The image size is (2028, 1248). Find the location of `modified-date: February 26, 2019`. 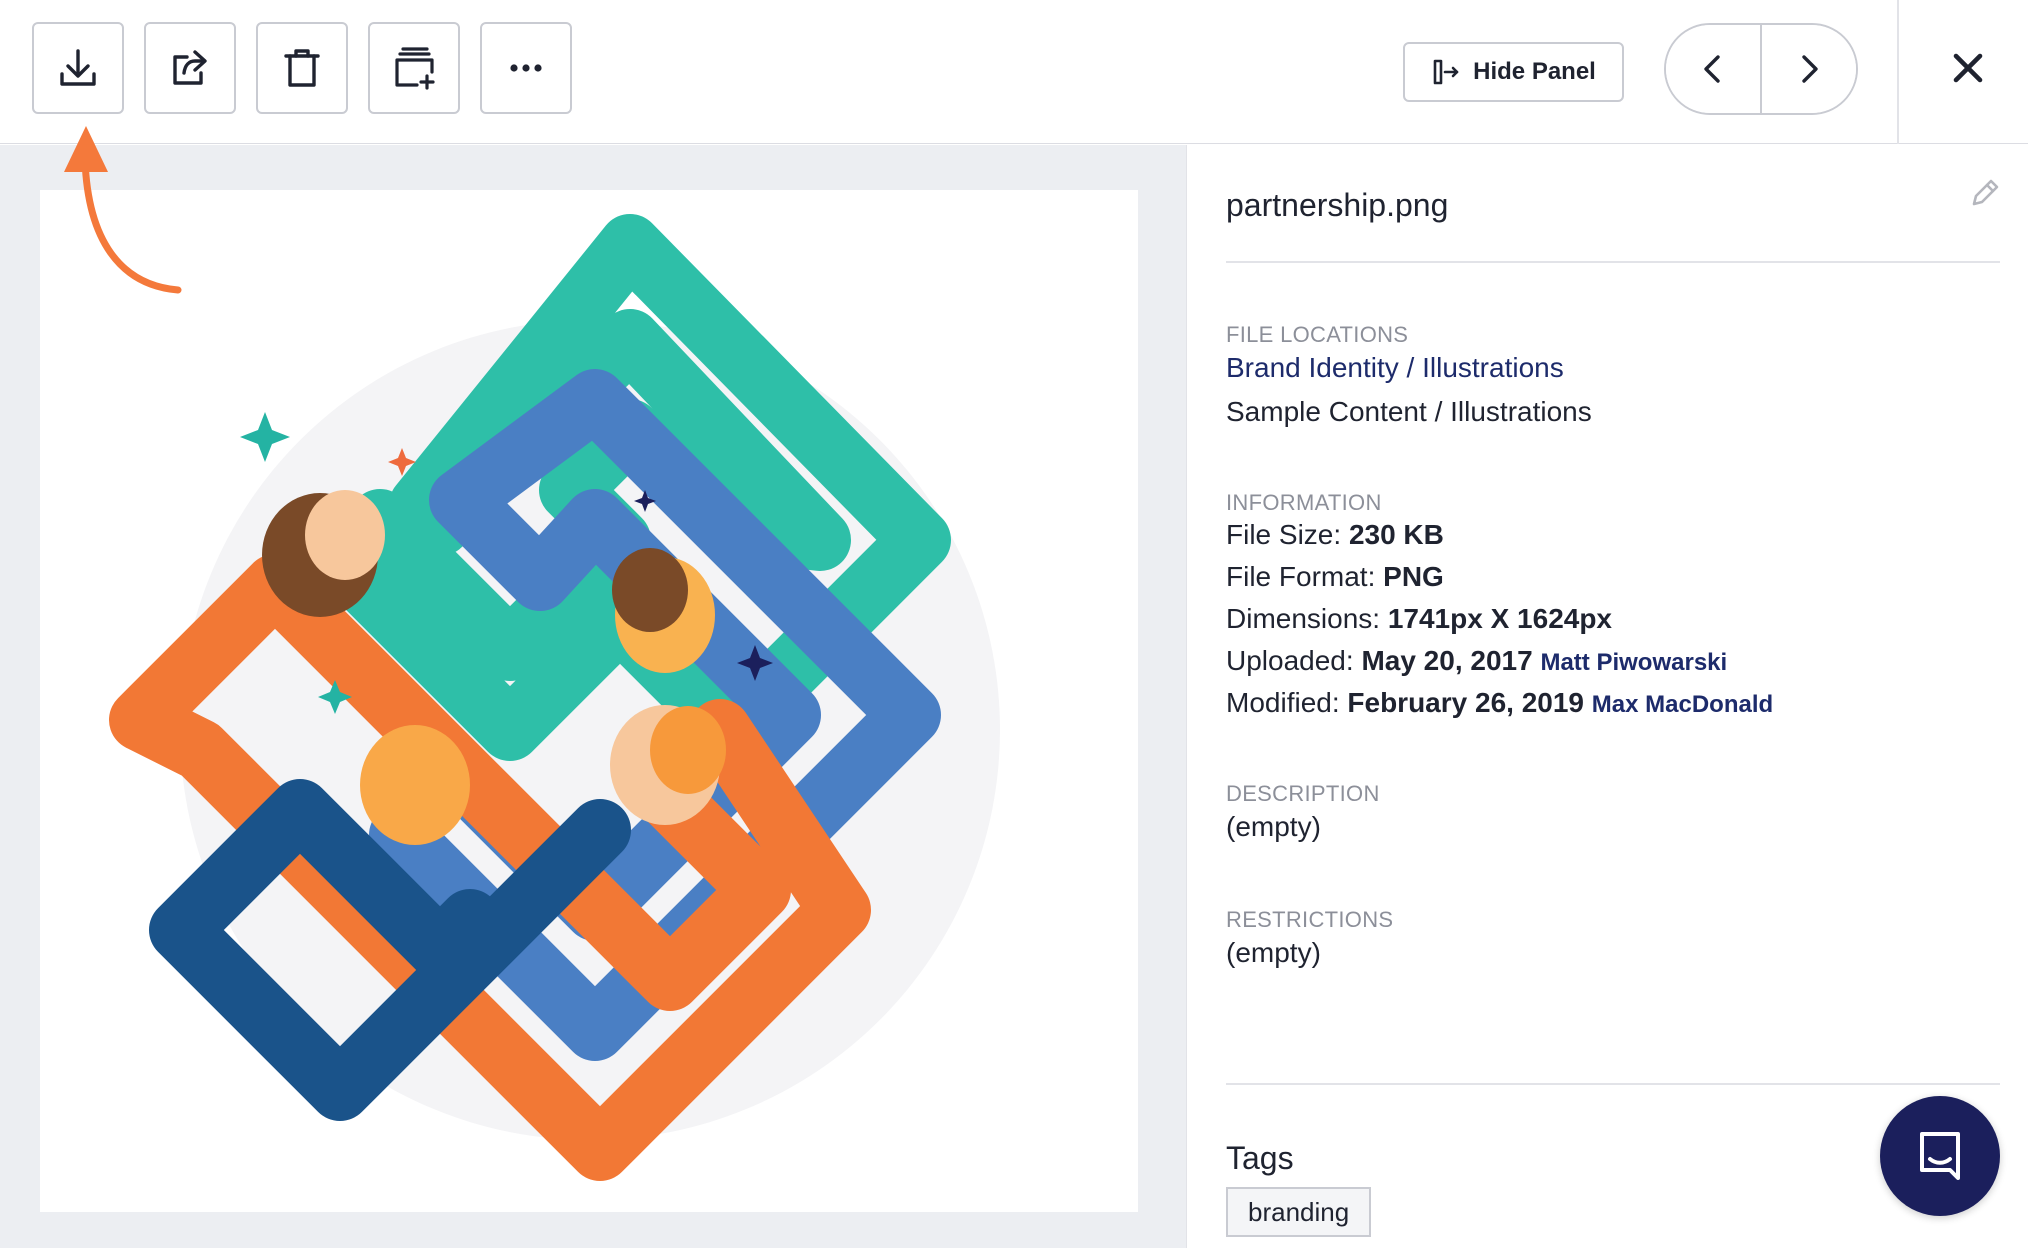

modified-date: February 26, 2019 is located at coordinates (1465, 702).